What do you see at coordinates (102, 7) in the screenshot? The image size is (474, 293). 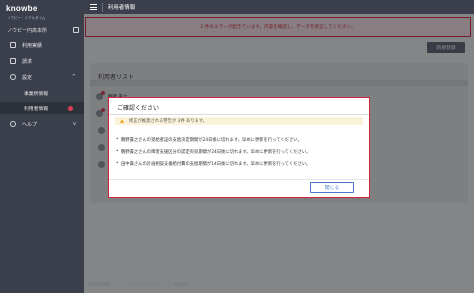 I see `title-divider` at bounding box center [102, 7].